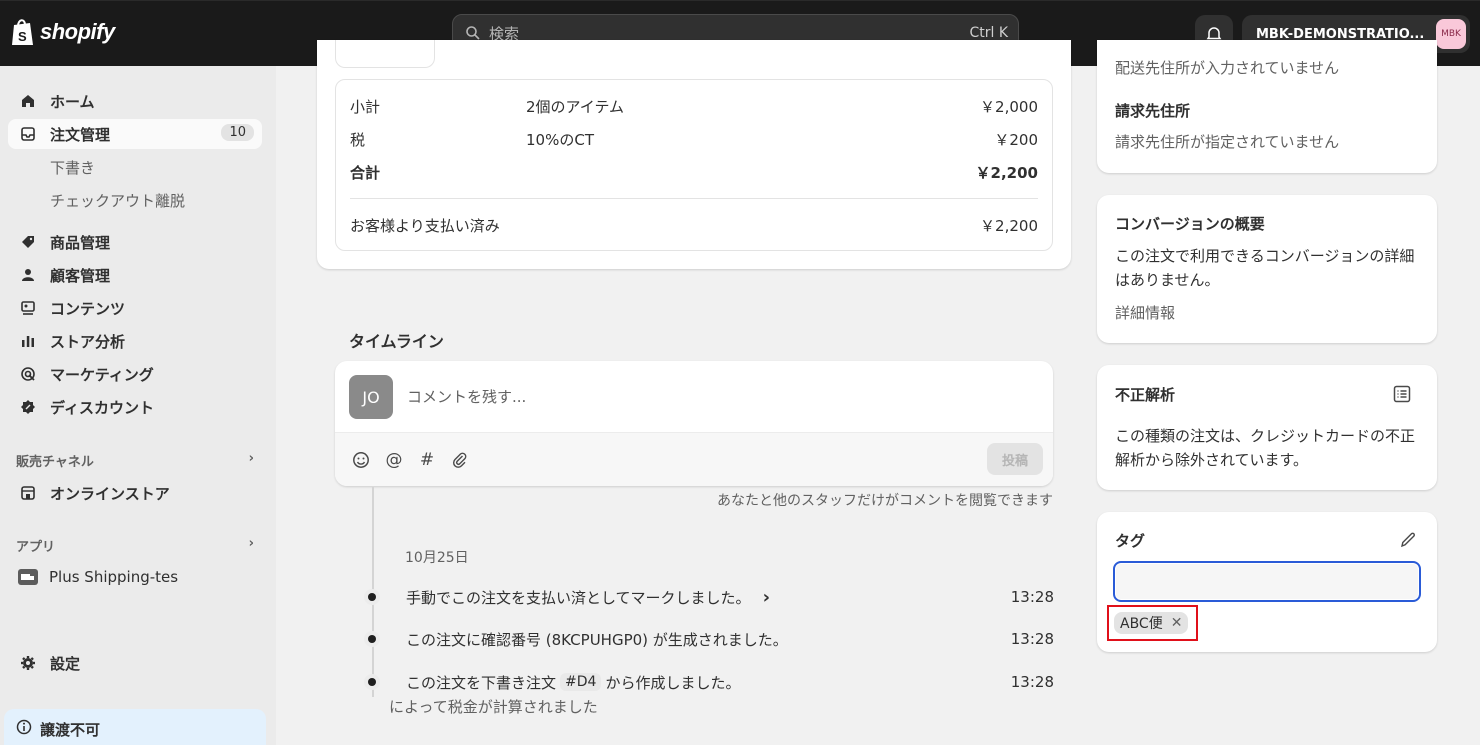  Describe the element at coordinates (473, 33) in the screenshot. I see `search-icon` at that location.